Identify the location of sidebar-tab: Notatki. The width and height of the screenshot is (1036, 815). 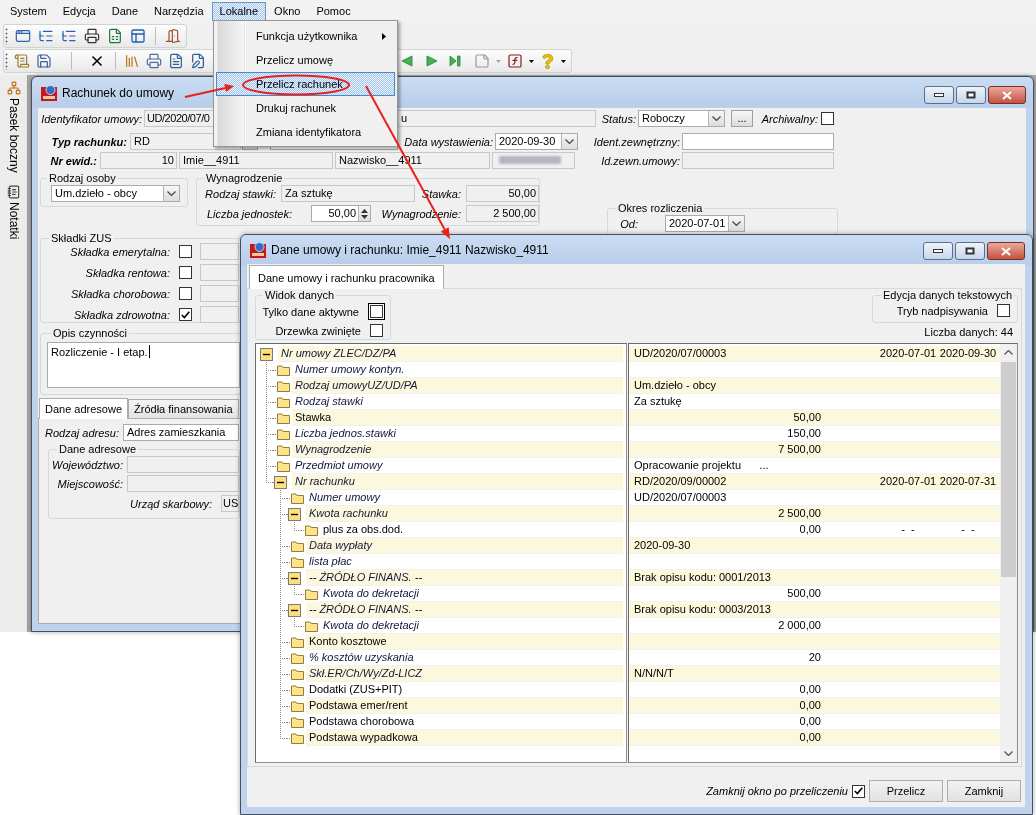
(13, 212).